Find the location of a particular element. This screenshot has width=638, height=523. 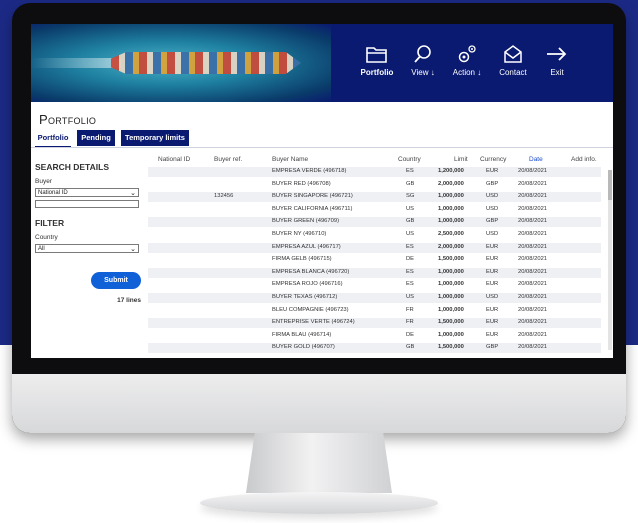

nav-label: Exit is located at coordinates (557, 72).